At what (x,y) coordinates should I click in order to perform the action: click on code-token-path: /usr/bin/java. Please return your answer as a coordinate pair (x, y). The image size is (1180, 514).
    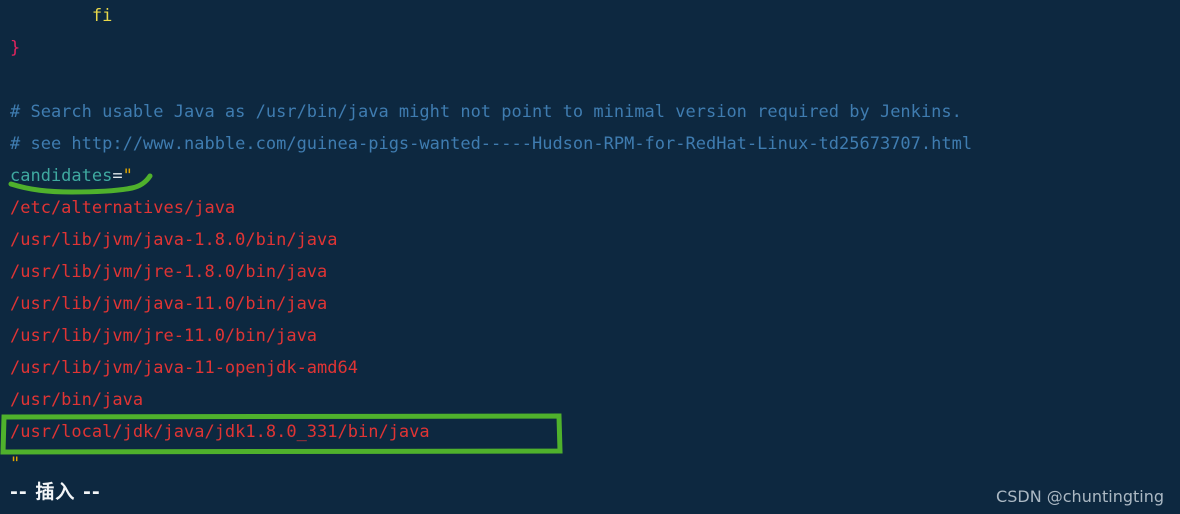
    Looking at the image, I should click on (77, 400).